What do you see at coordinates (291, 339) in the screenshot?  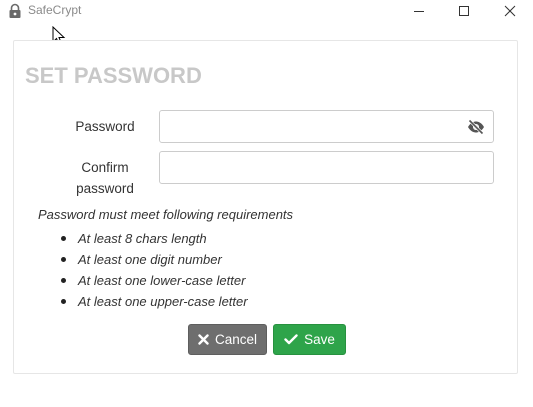 I see `check-icon` at bounding box center [291, 339].